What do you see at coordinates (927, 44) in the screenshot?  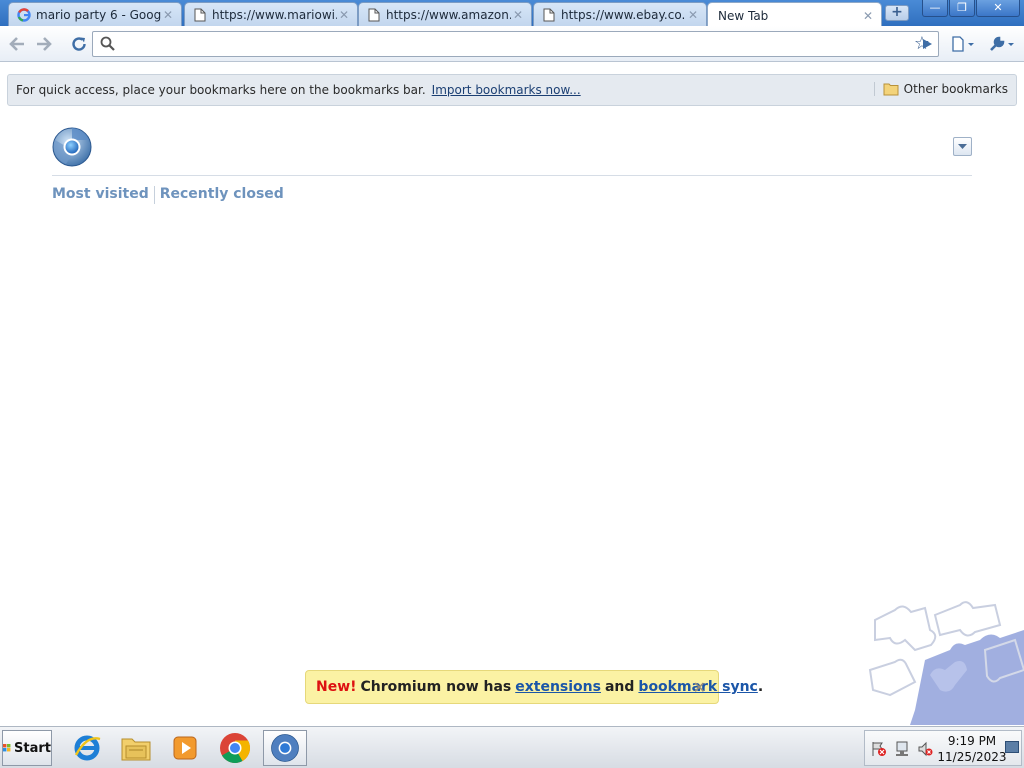 I see `page-action-play-icon` at bounding box center [927, 44].